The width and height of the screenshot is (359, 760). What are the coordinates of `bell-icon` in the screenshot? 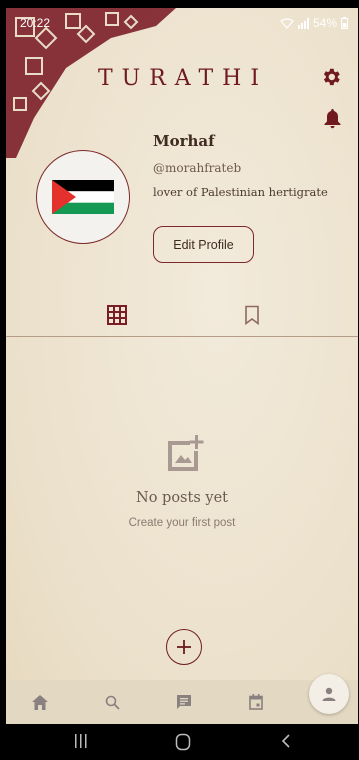 It's located at (332, 119).